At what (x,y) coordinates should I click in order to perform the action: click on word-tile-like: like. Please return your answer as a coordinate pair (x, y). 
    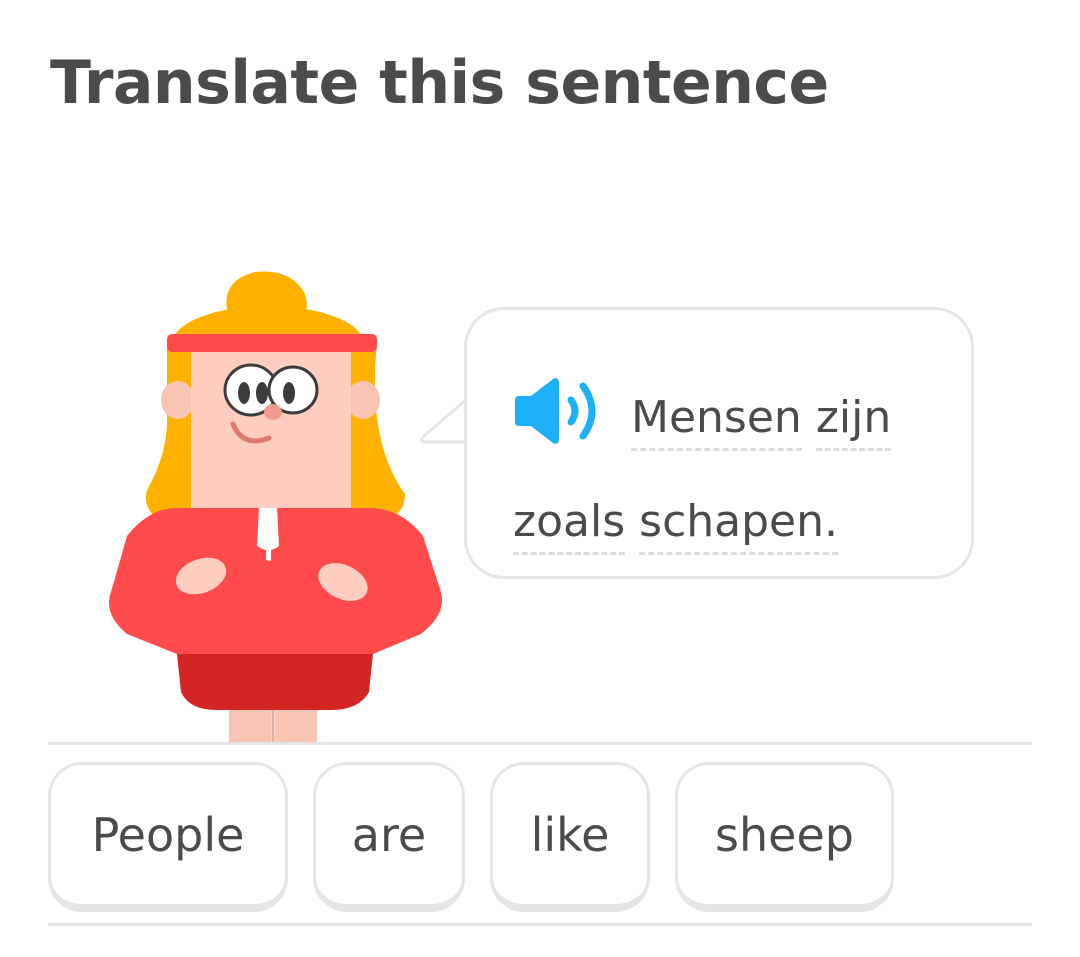
    Looking at the image, I should click on (570, 837).